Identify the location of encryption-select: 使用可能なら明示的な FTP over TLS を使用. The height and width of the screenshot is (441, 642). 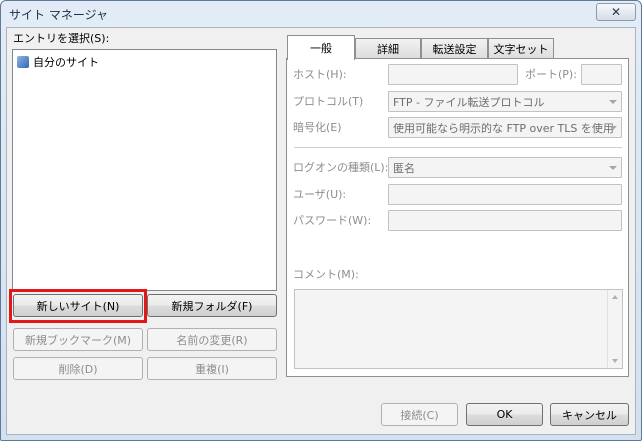
(505, 127).